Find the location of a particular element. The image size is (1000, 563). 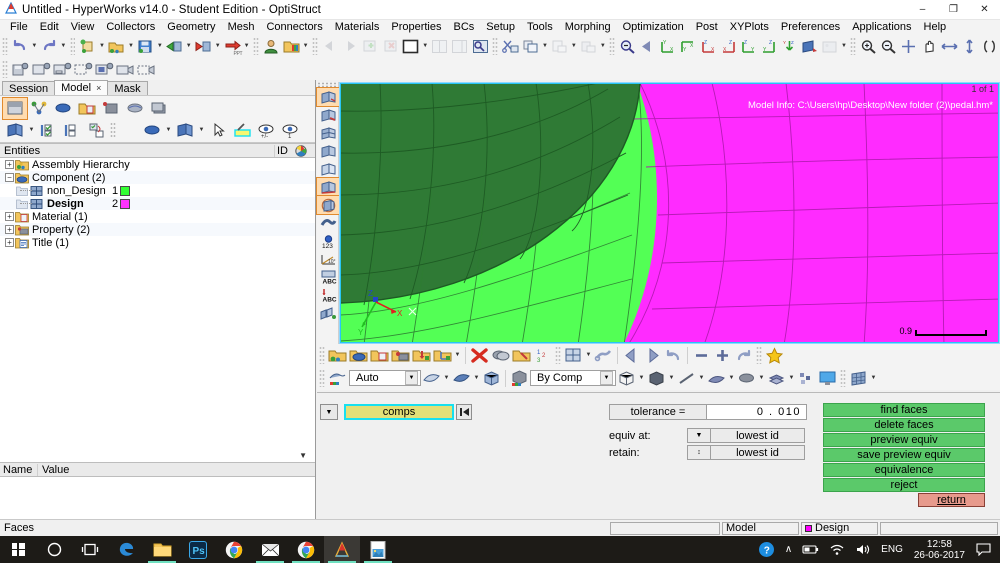

capture-selection-icon is located at coordinates (83, 69).